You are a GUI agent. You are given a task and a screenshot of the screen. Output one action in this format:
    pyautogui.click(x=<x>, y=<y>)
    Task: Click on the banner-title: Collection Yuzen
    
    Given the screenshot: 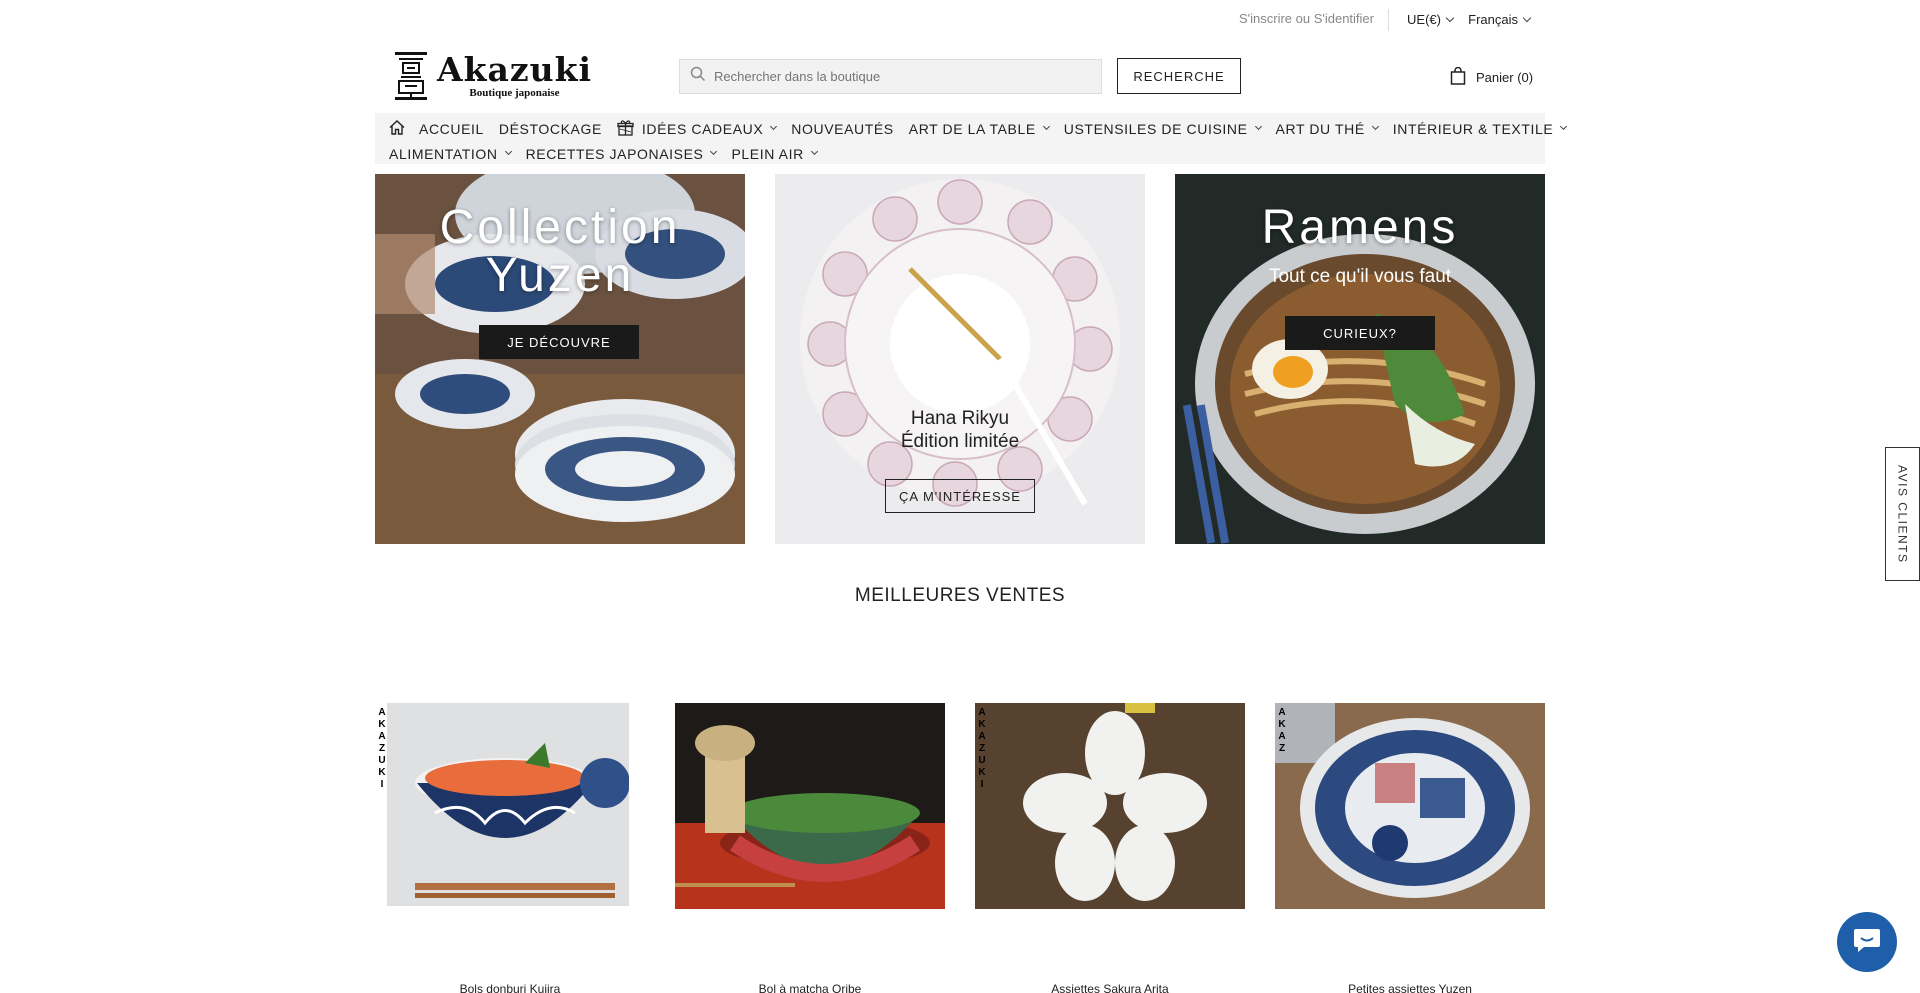 What is the action you would take?
    pyautogui.click(x=560, y=251)
    